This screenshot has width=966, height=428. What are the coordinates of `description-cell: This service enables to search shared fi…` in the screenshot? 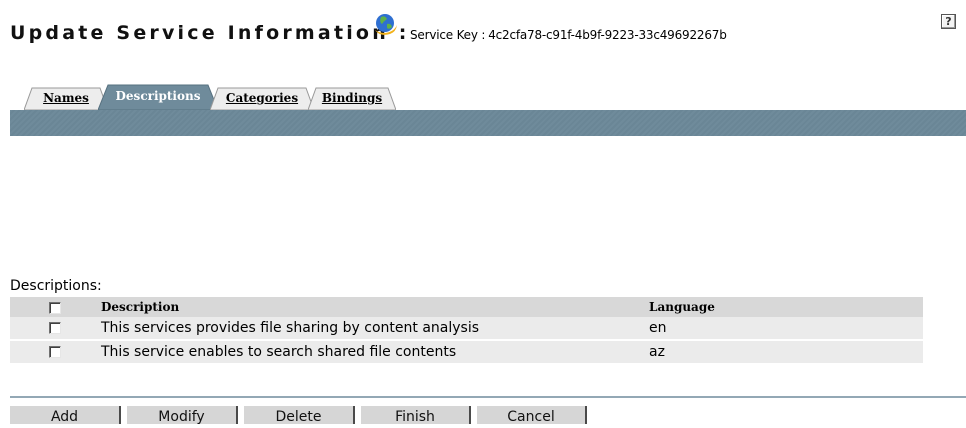 It's located at (375, 351).